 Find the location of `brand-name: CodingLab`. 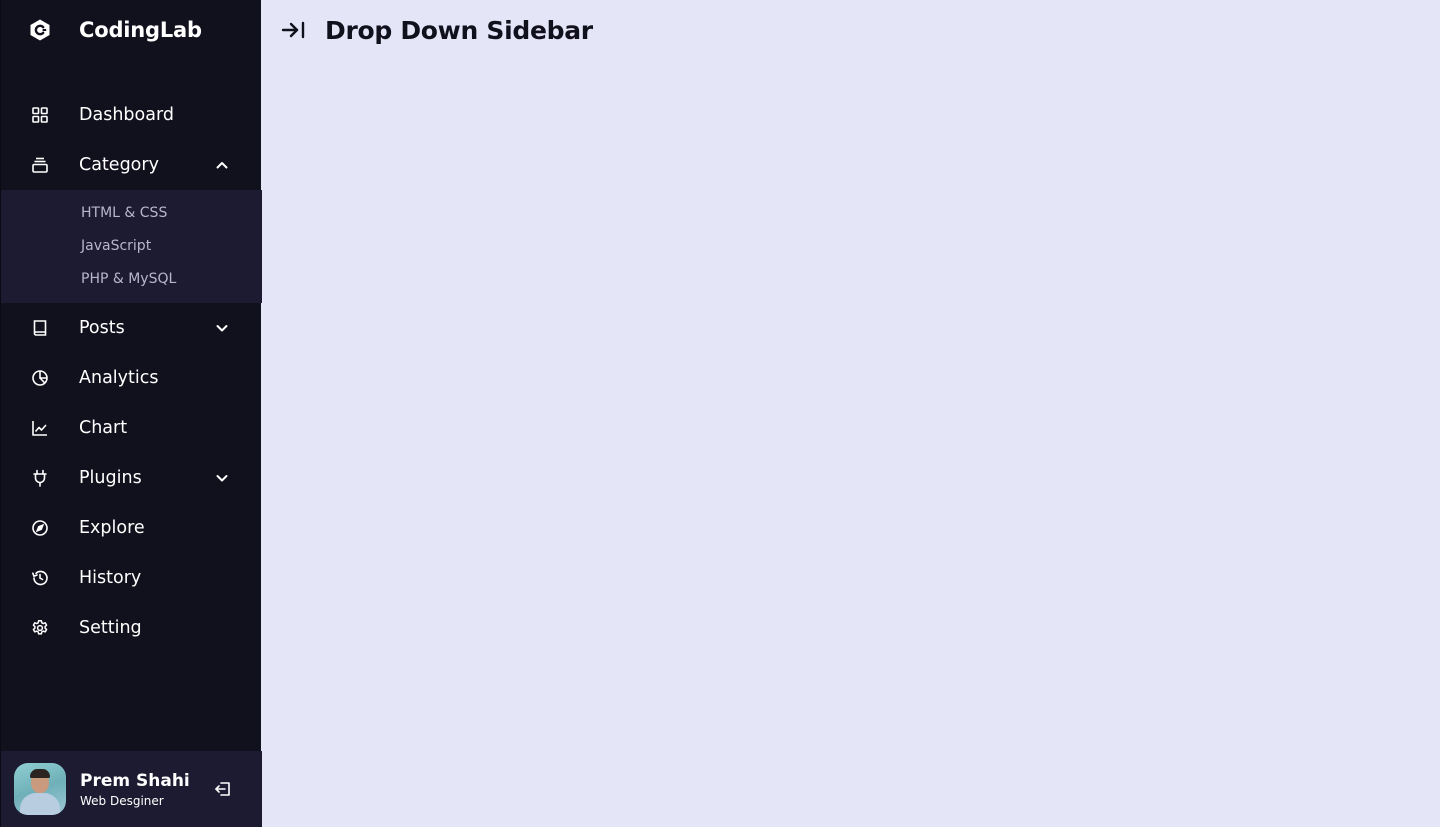

brand-name: CodingLab is located at coordinates (140, 30).